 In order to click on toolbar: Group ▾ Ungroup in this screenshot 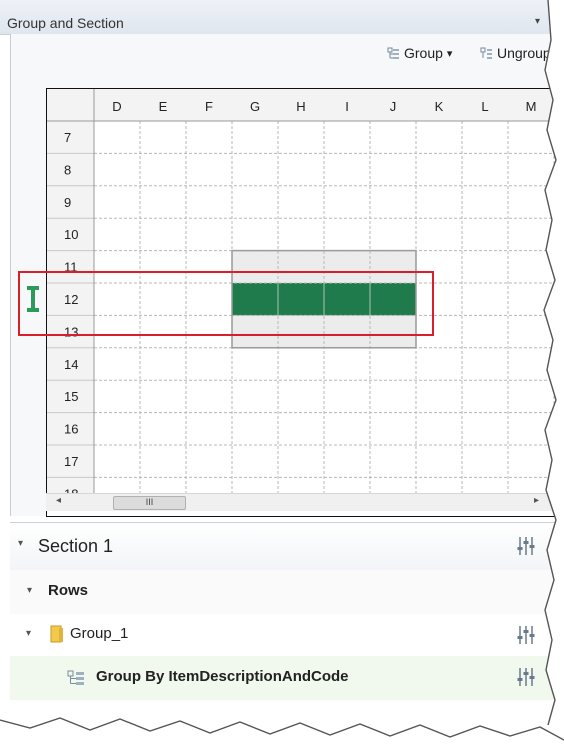, I will do `click(282, 51)`.